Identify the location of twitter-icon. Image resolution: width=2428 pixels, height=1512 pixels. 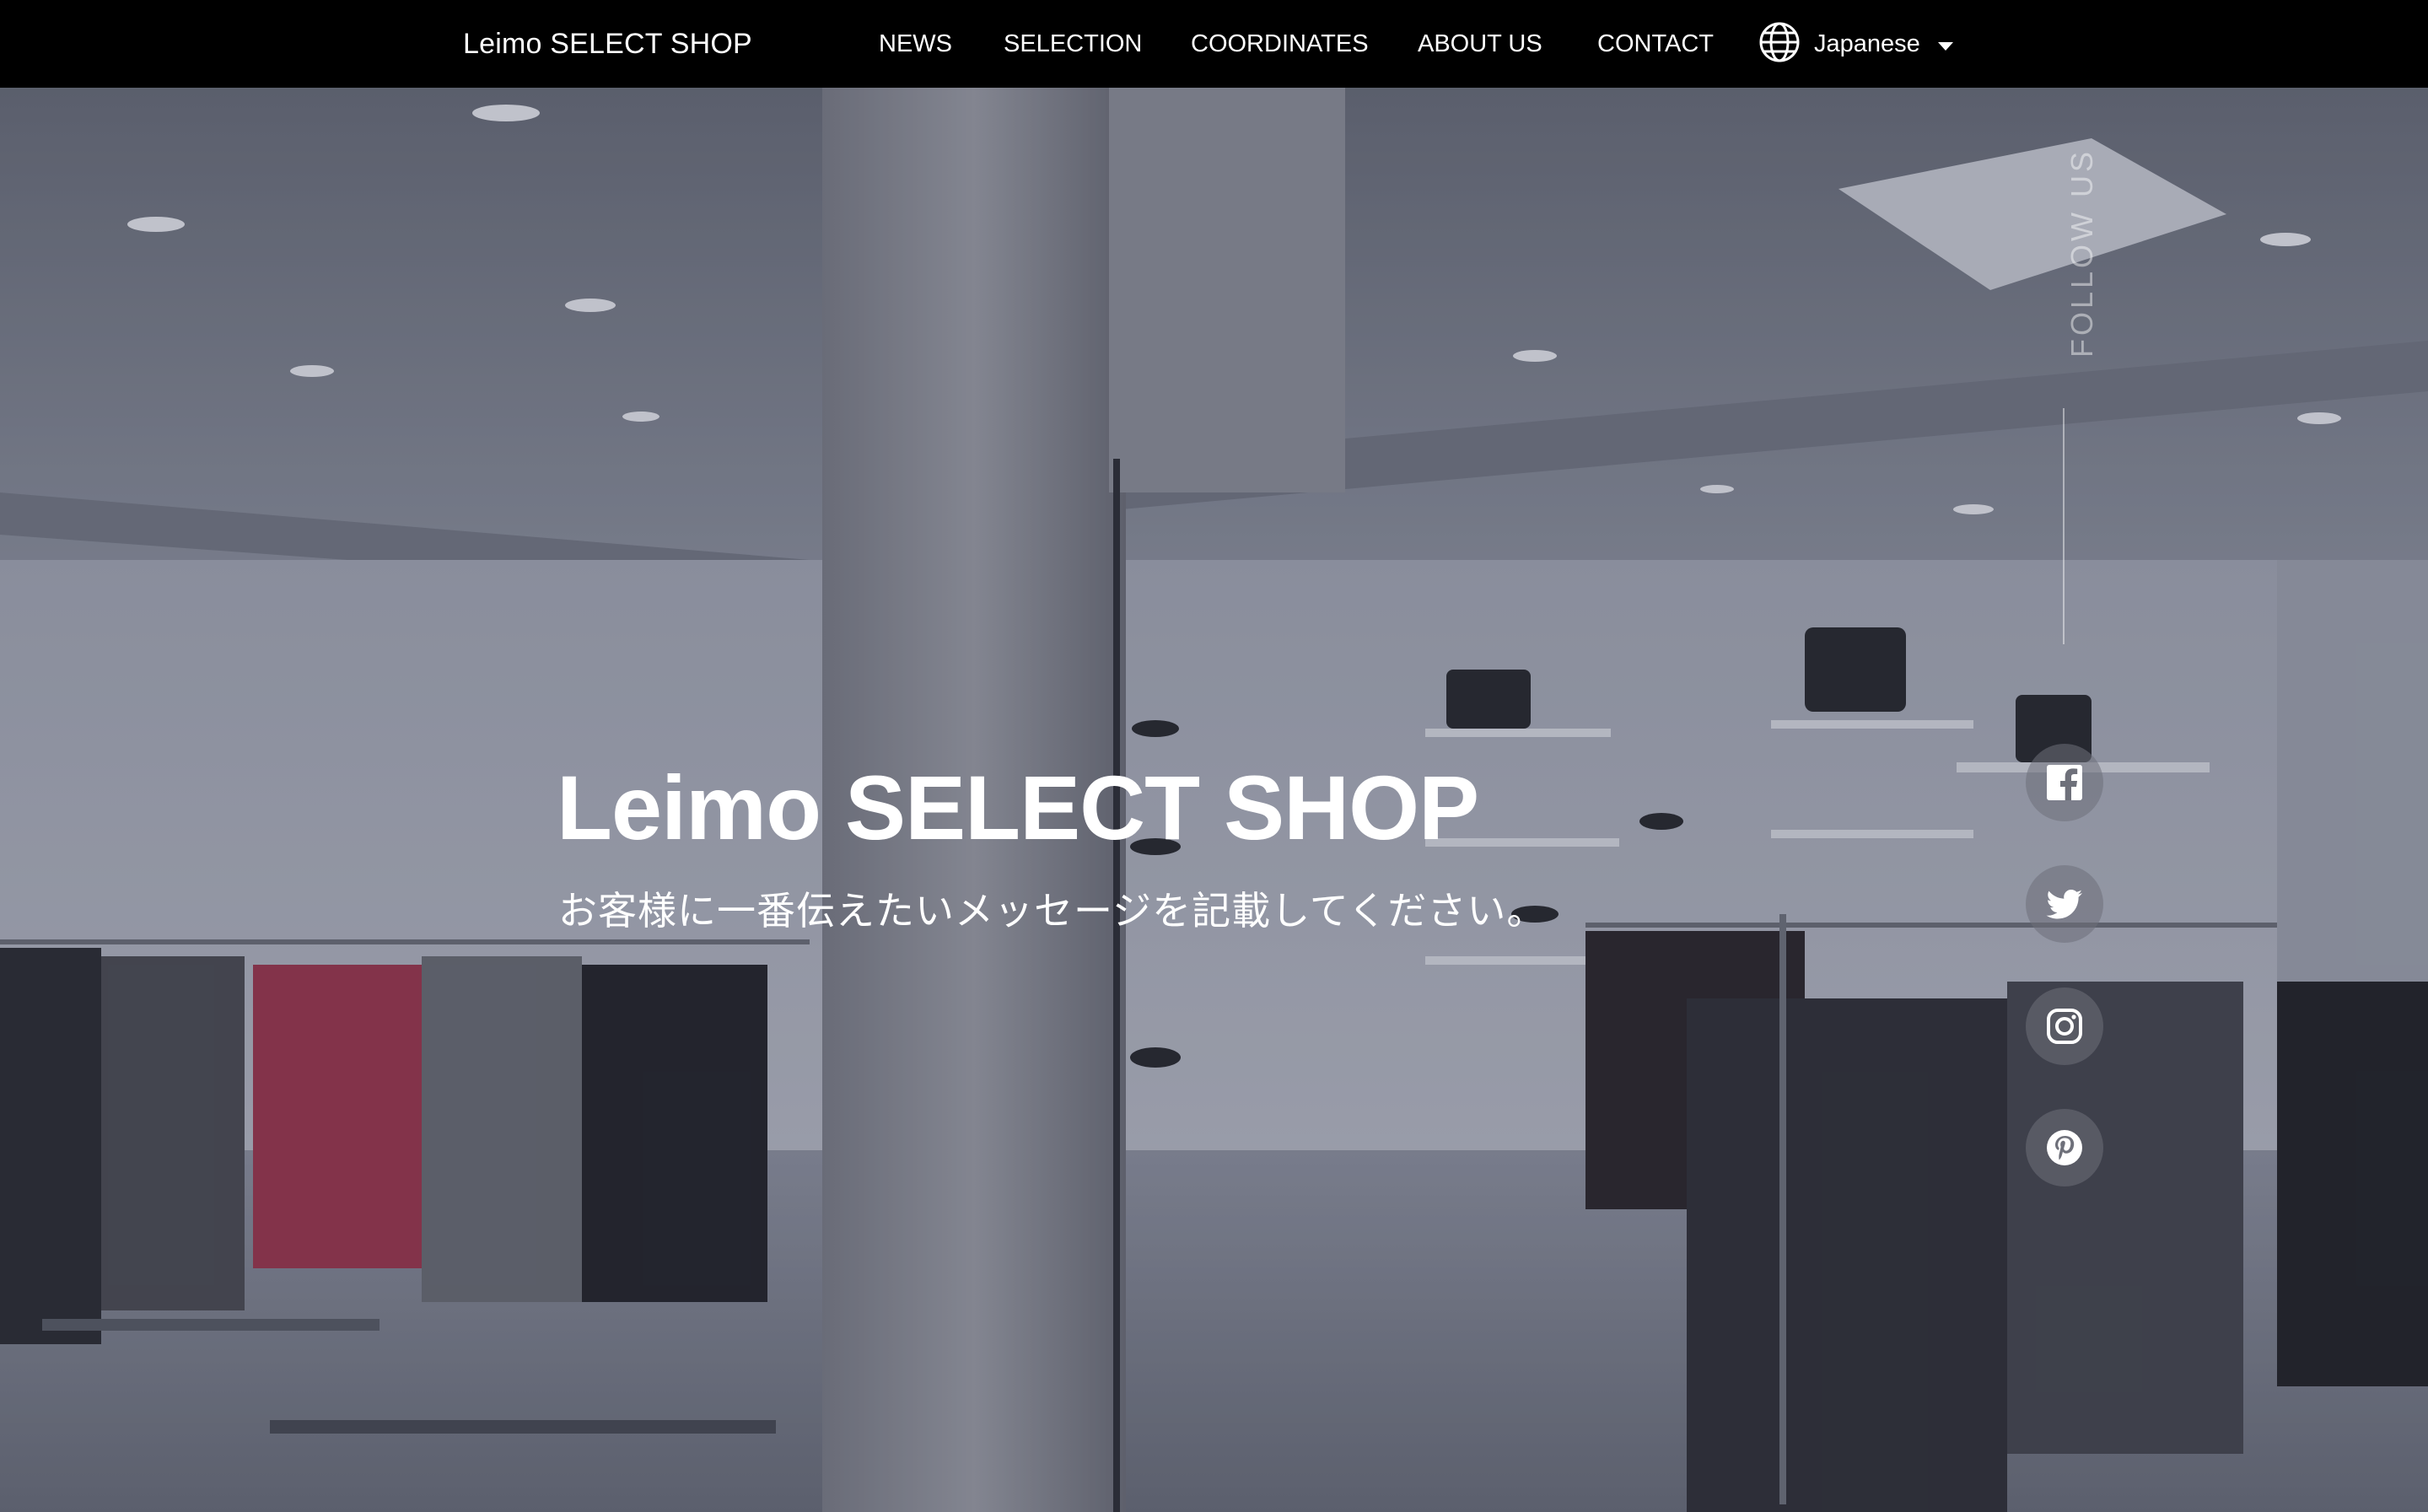
(2064, 905).